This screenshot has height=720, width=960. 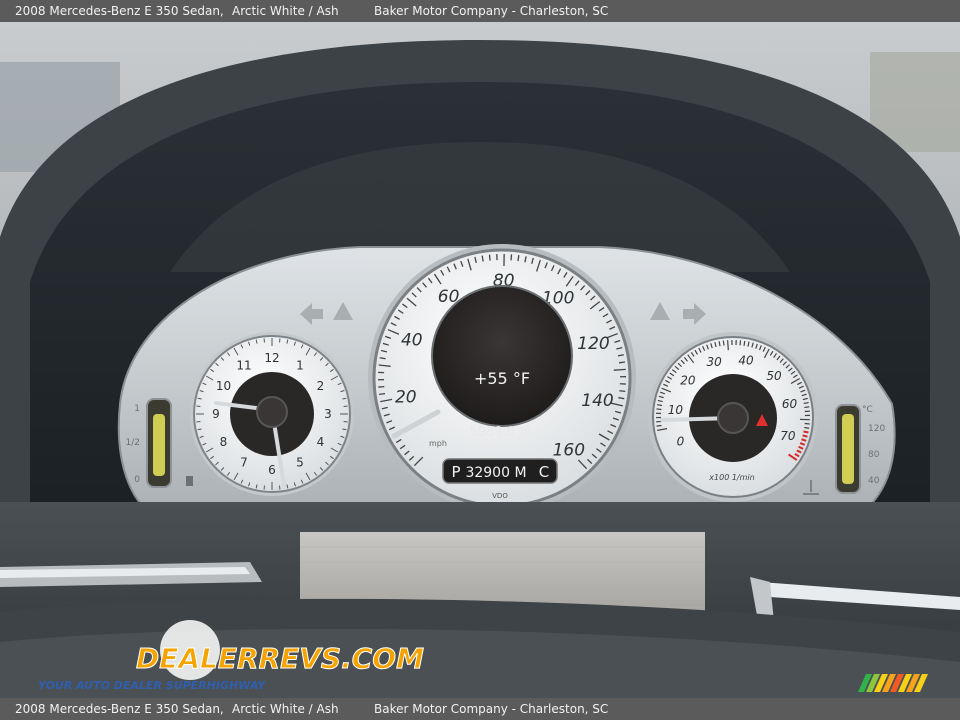 I want to click on clock-number: 8, so click(x=224, y=442).